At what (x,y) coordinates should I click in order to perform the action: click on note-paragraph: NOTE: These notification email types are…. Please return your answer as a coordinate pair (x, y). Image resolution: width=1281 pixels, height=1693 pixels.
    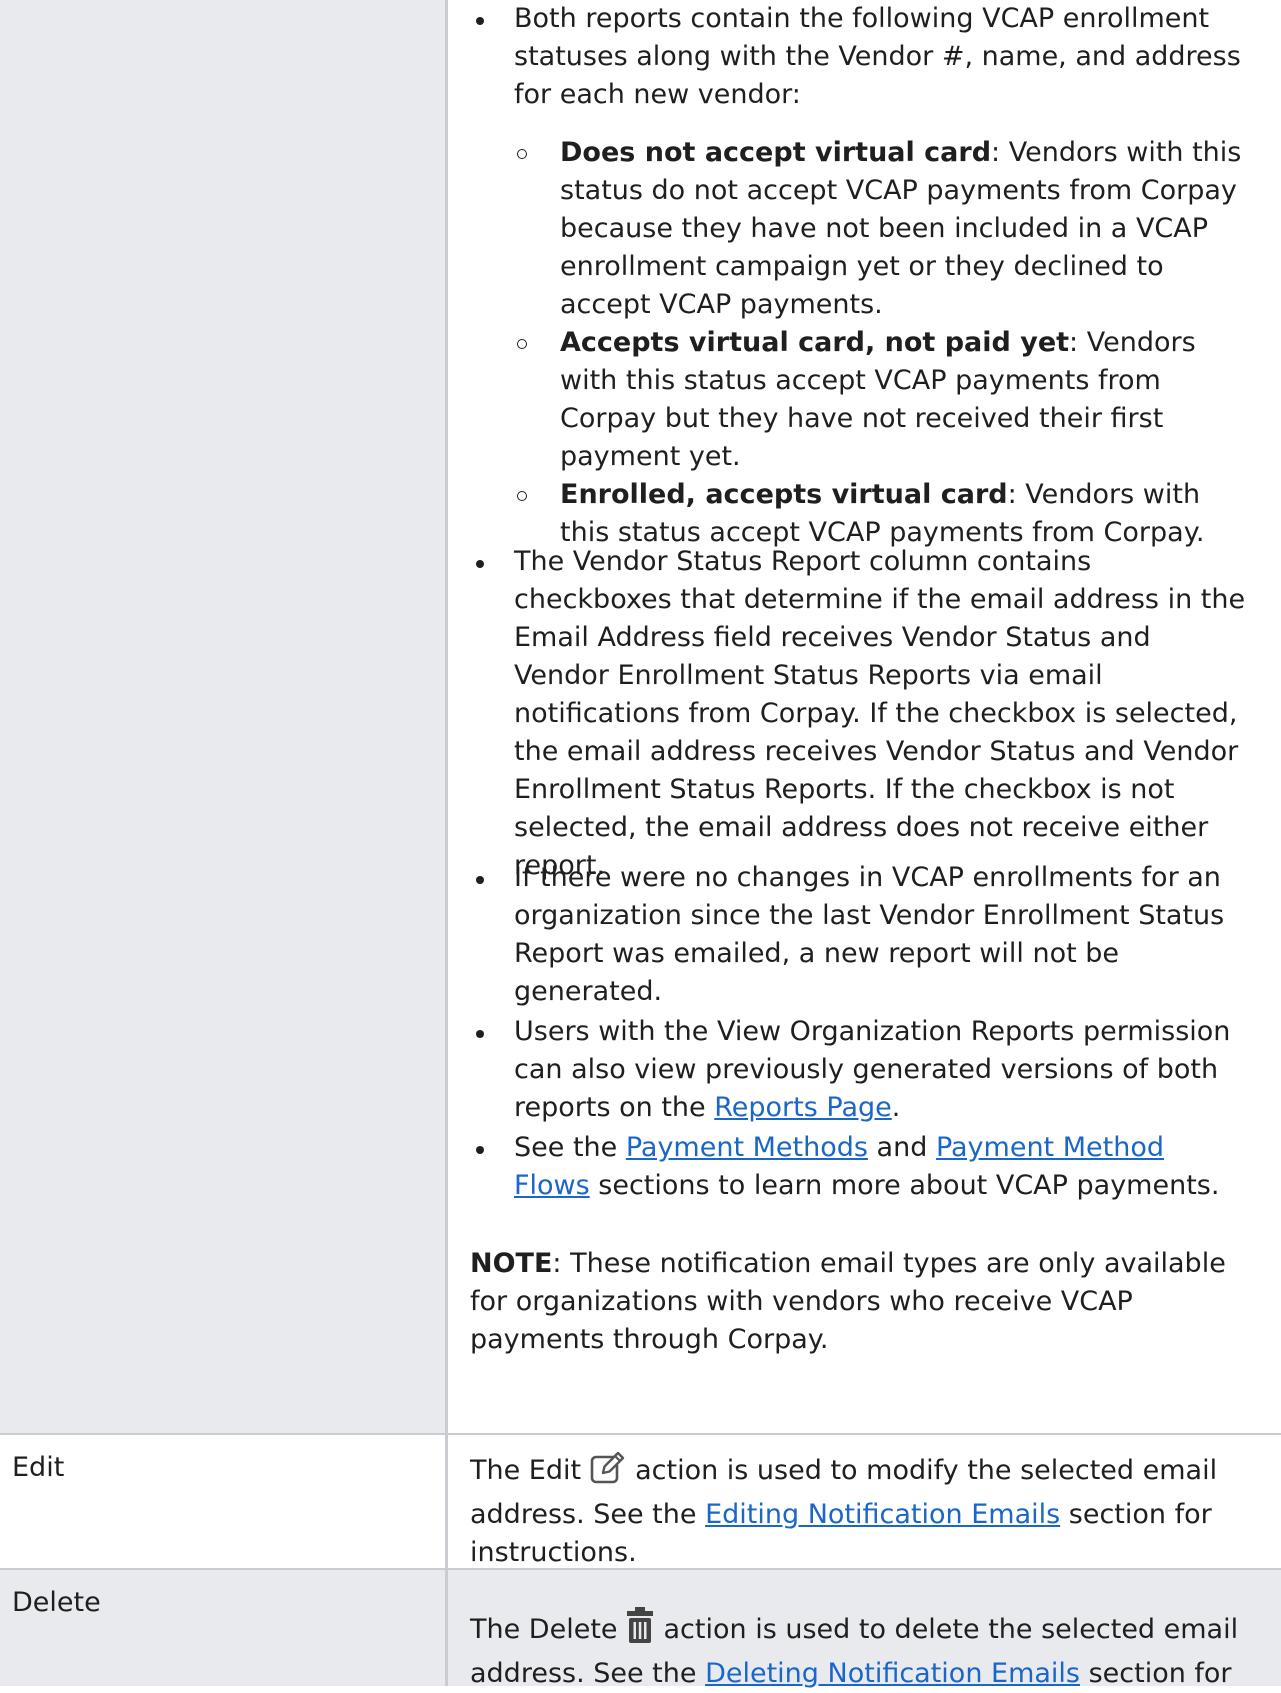
    Looking at the image, I should click on (865, 1302).